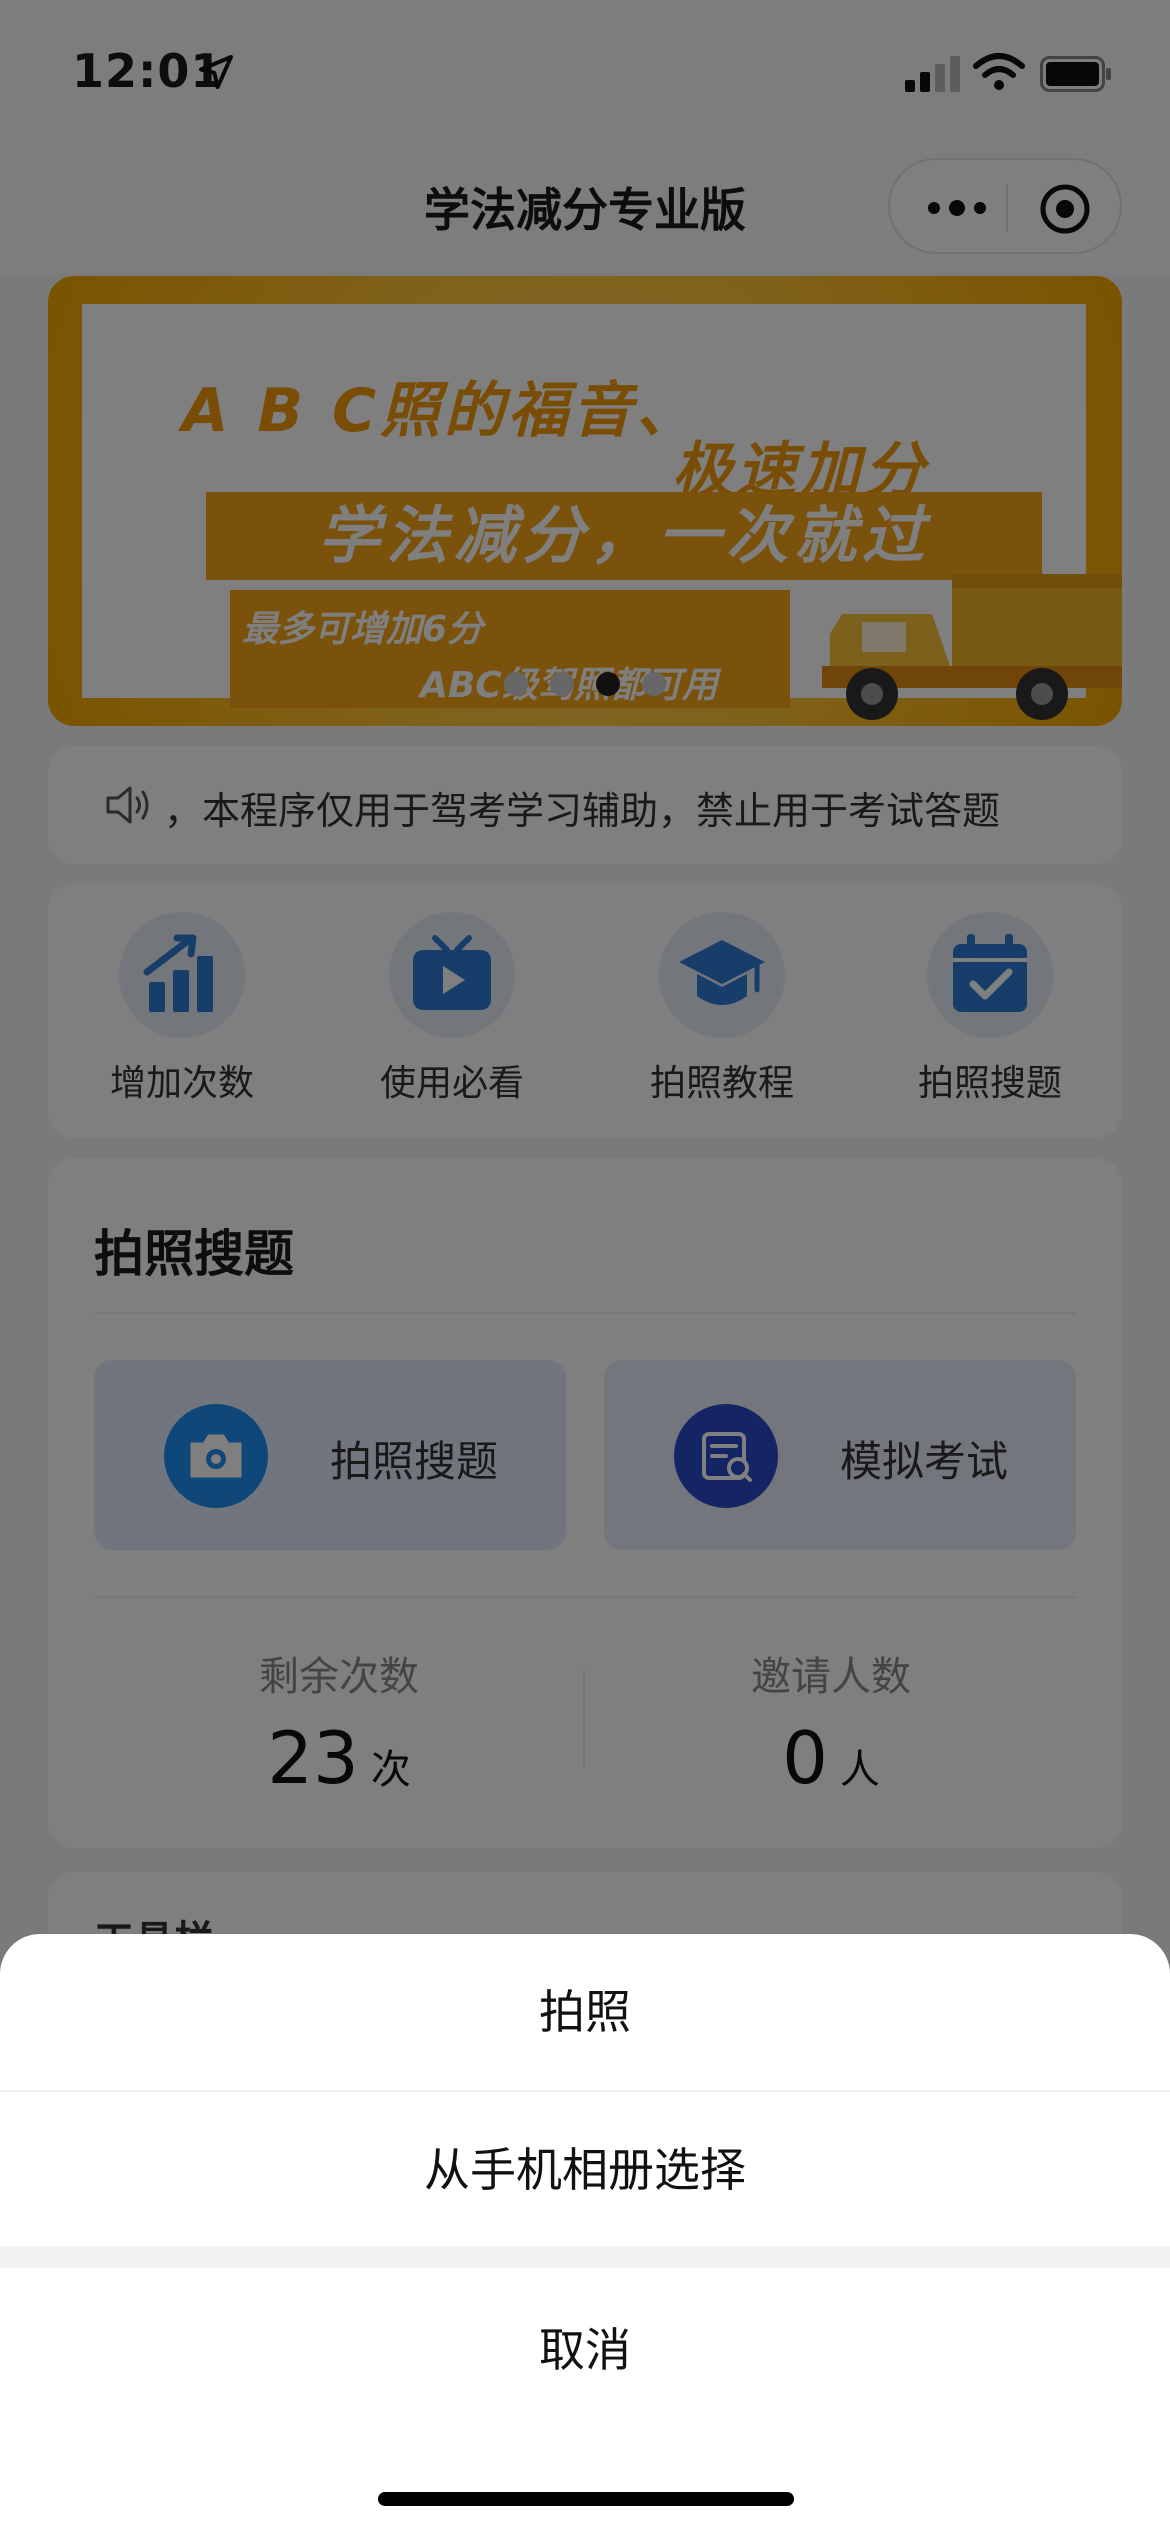  I want to click on action-choose-from-album: 从手机相册选择, so click(585, 2168).